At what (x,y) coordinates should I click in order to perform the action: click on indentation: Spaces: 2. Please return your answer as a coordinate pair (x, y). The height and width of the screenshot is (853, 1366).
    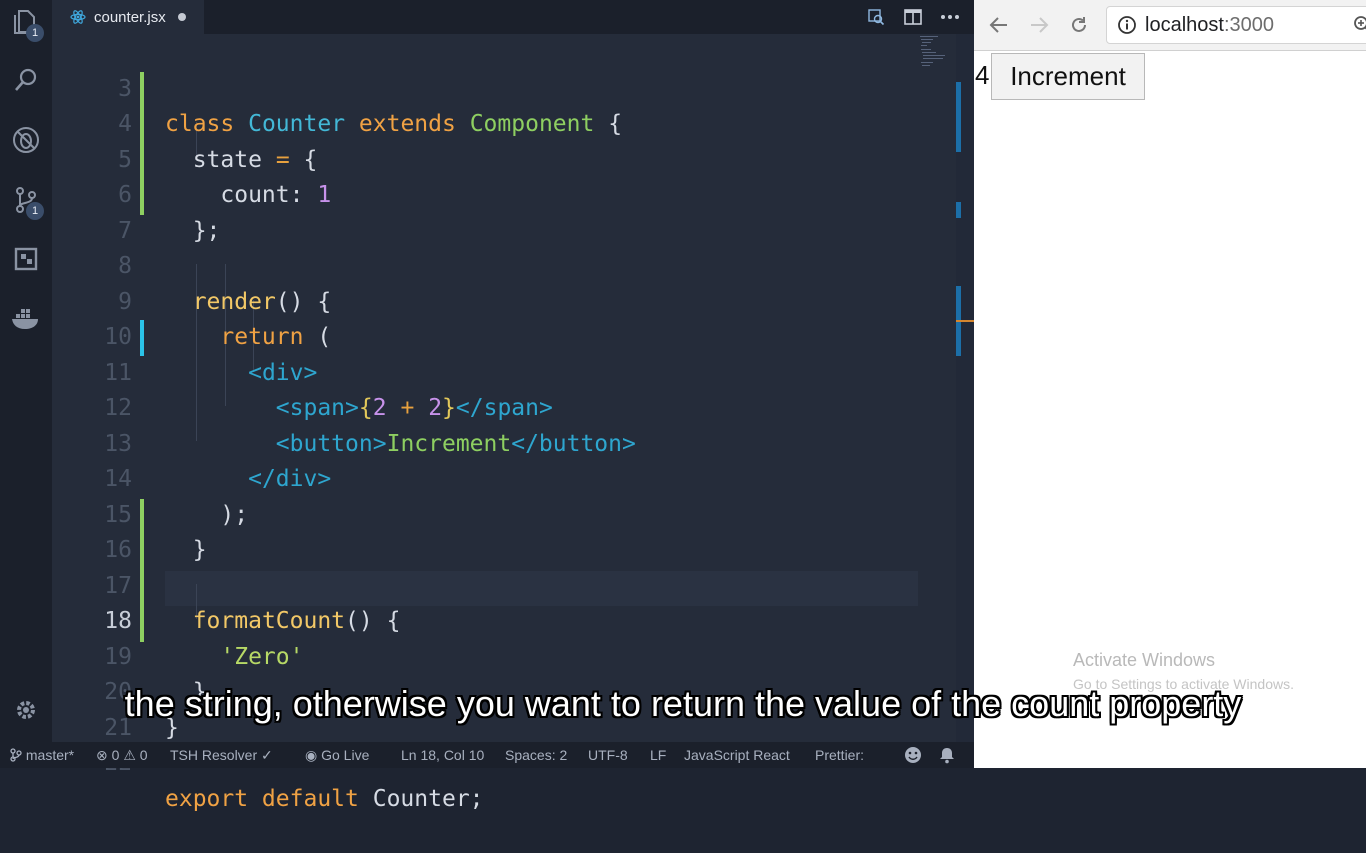
    Looking at the image, I should click on (536, 755).